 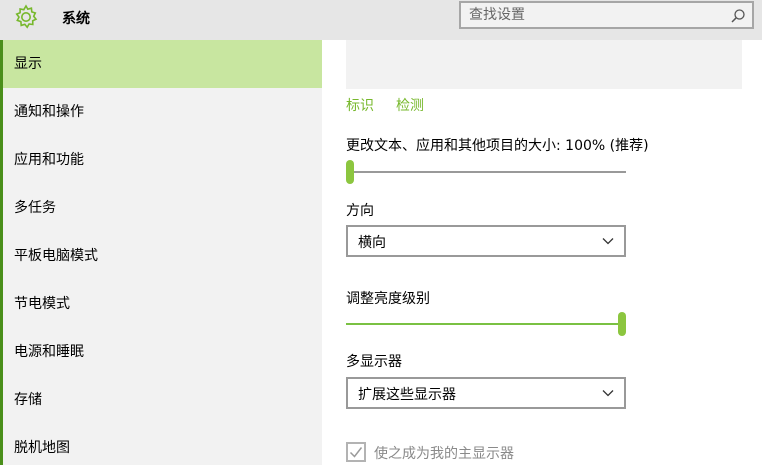 What do you see at coordinates (161, 208) in the screenshot?
I see `sidebar-item-multitasking: 多任务` at bounding box center [161, 208].